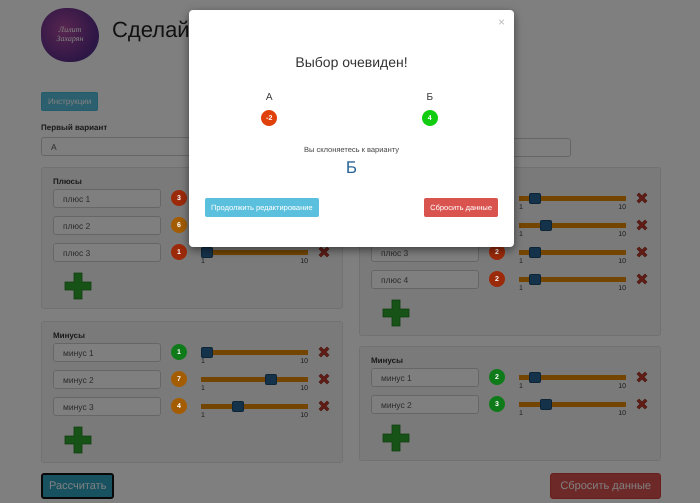 The image size is (700, 503). Describe the element at coordinates (151, 30) in the screenshot. I see `page-title: Сделай` at that location.